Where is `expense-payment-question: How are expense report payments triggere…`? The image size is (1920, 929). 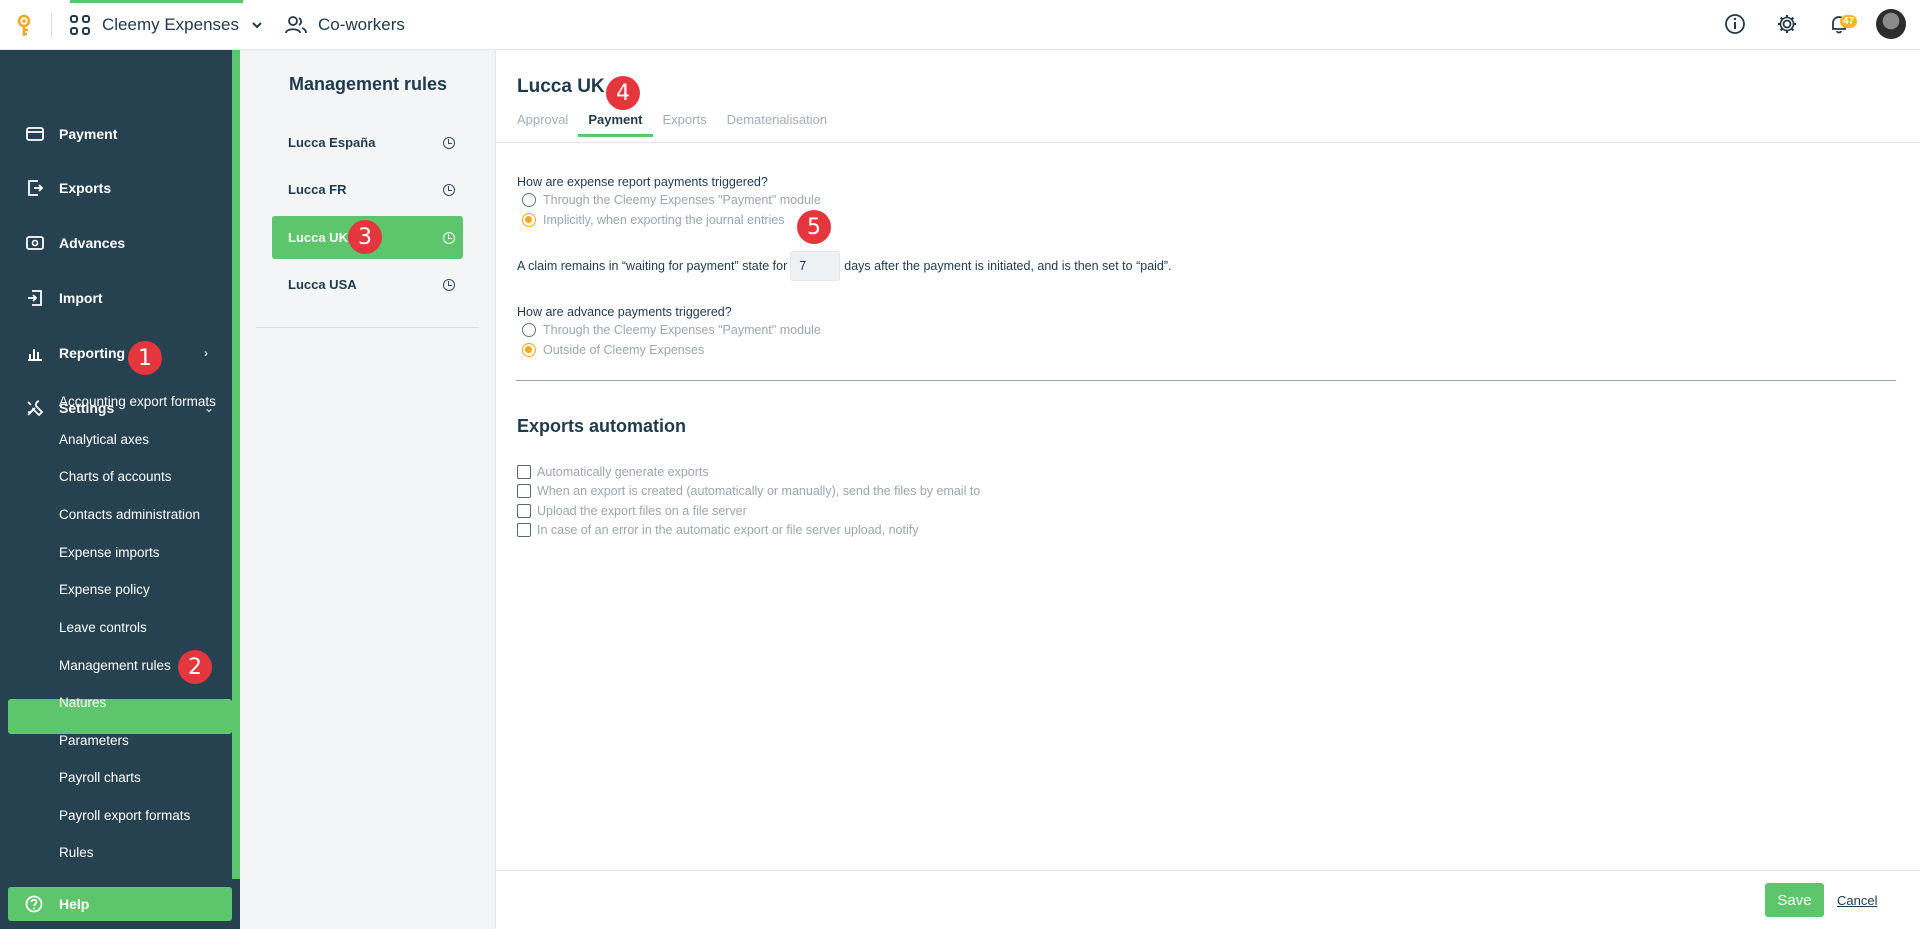
expense-payment-question: How are expense report payments triggere… is located at coordinates (642, 182).